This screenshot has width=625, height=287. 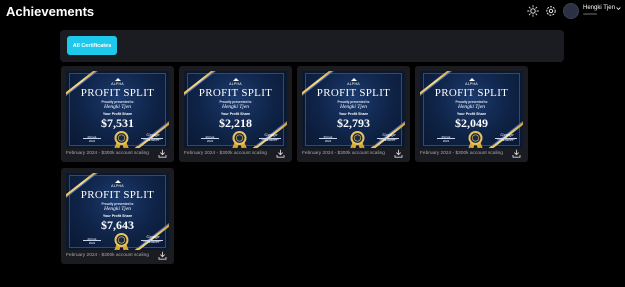 What do you see at coordinates (92, 45) in the screenshot?
I see `all-certificates-button: All Certificates` at bounding box center [92, 45].